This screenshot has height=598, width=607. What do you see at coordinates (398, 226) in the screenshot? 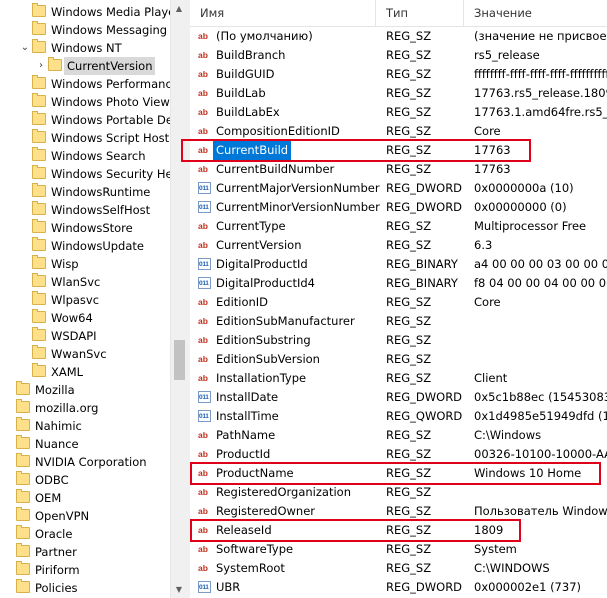
I see `value-row: ab CurrentType REG_SZ Multiprocessor Free` at bounding box center [398, 226].